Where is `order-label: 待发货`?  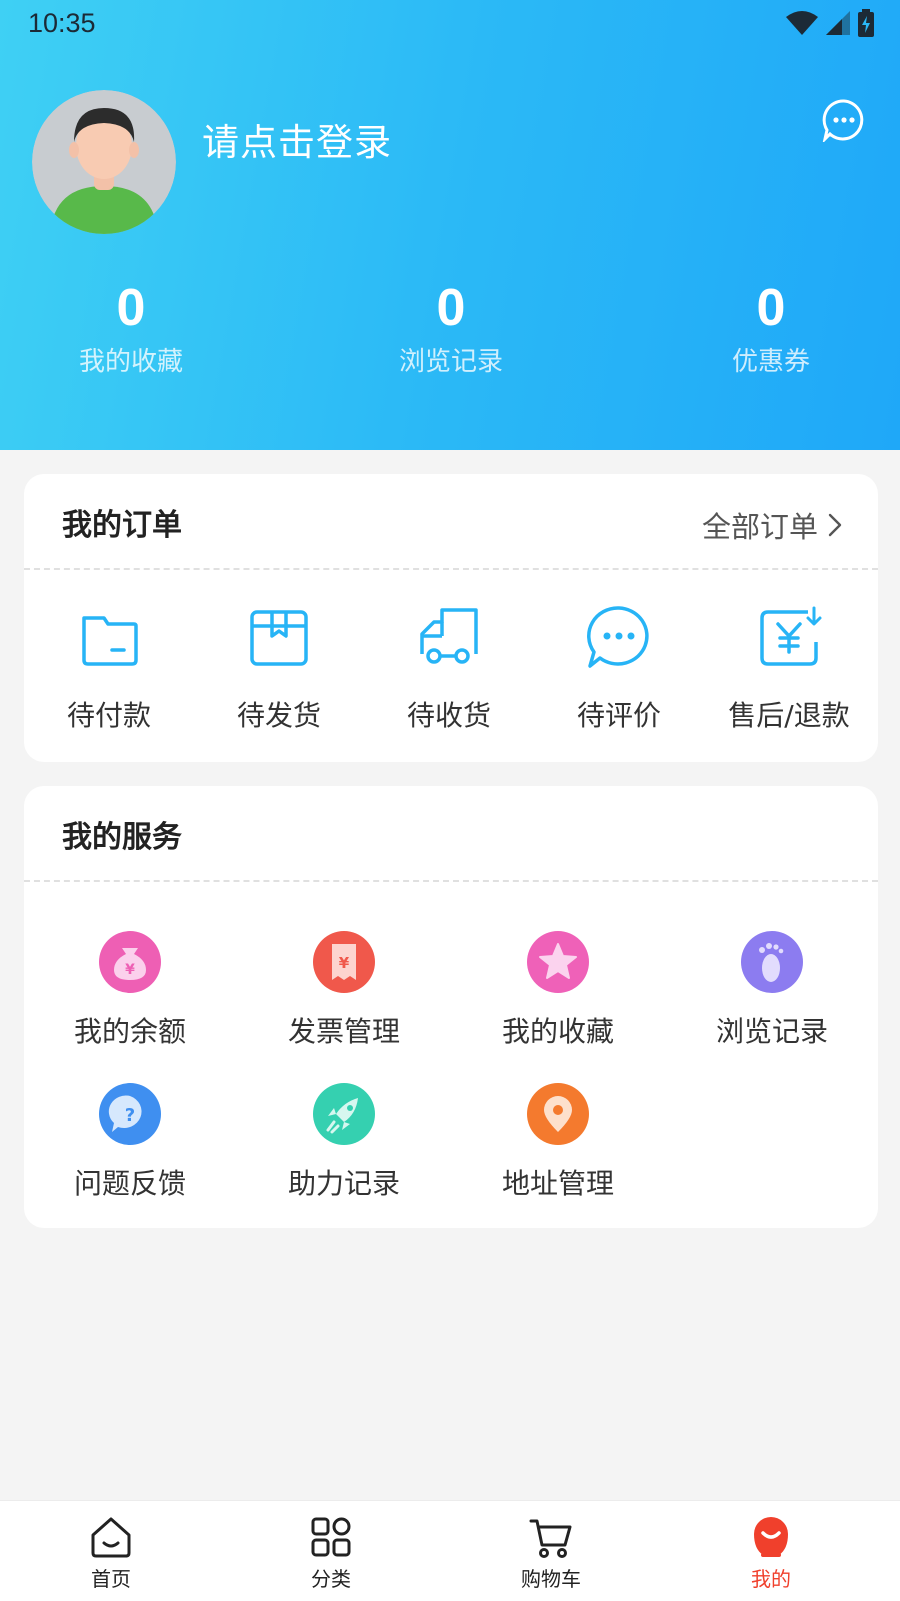 order-label: 待发货 is located at coordinates (278, 715).